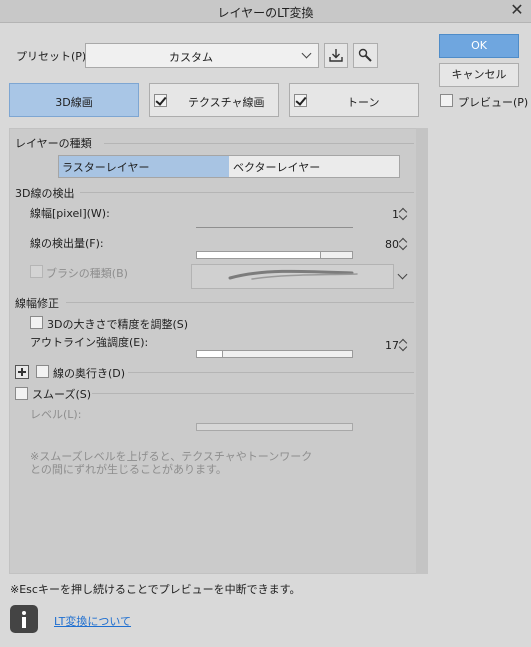 Image resolution: width=531 pixels, height=647 pixels. Describe the element at coordinates (37, 303) in the screenshot. I see `line-width-fix-heading: 線幅修正` at that location.